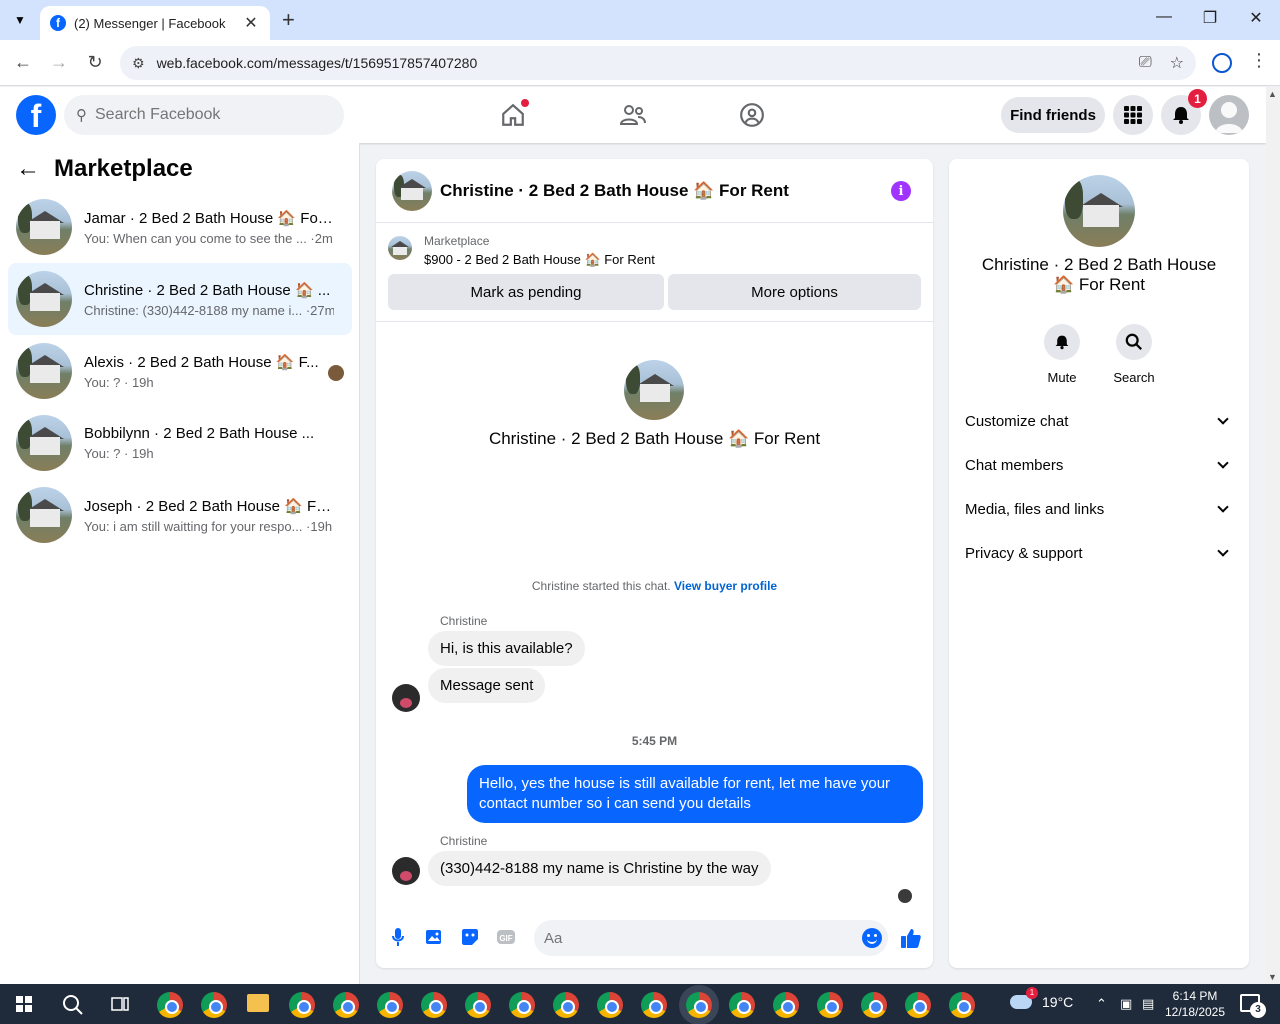 The width and height of the screenshot is (1280, 1024). I want to click on view-buyer-profile-link: View buyer profile, so click(725, 586).